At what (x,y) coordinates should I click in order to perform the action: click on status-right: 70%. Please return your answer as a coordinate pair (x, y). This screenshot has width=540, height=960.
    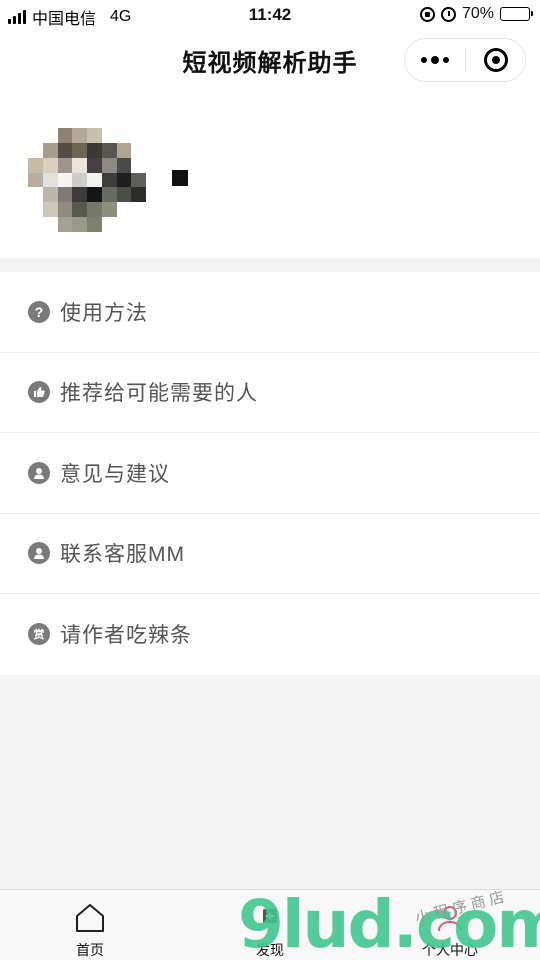
    Looking at the image, I should click on (476, 14).